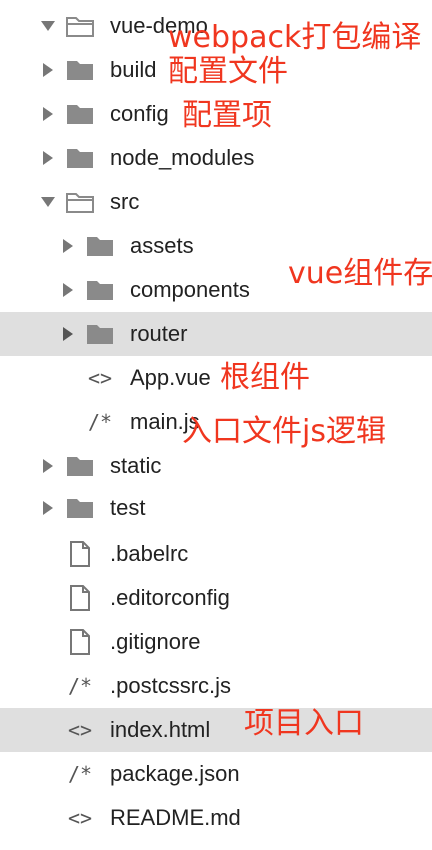  I want to click on tree-item-test: test, so click(216, 508).